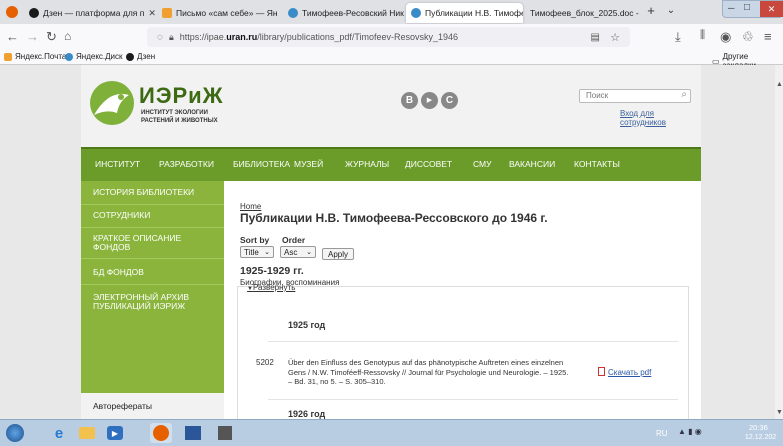 The height and width of the screenshot is (446, 783). I want to click on tray-icons: ▲ ▮ ◉, so click(690, 431).